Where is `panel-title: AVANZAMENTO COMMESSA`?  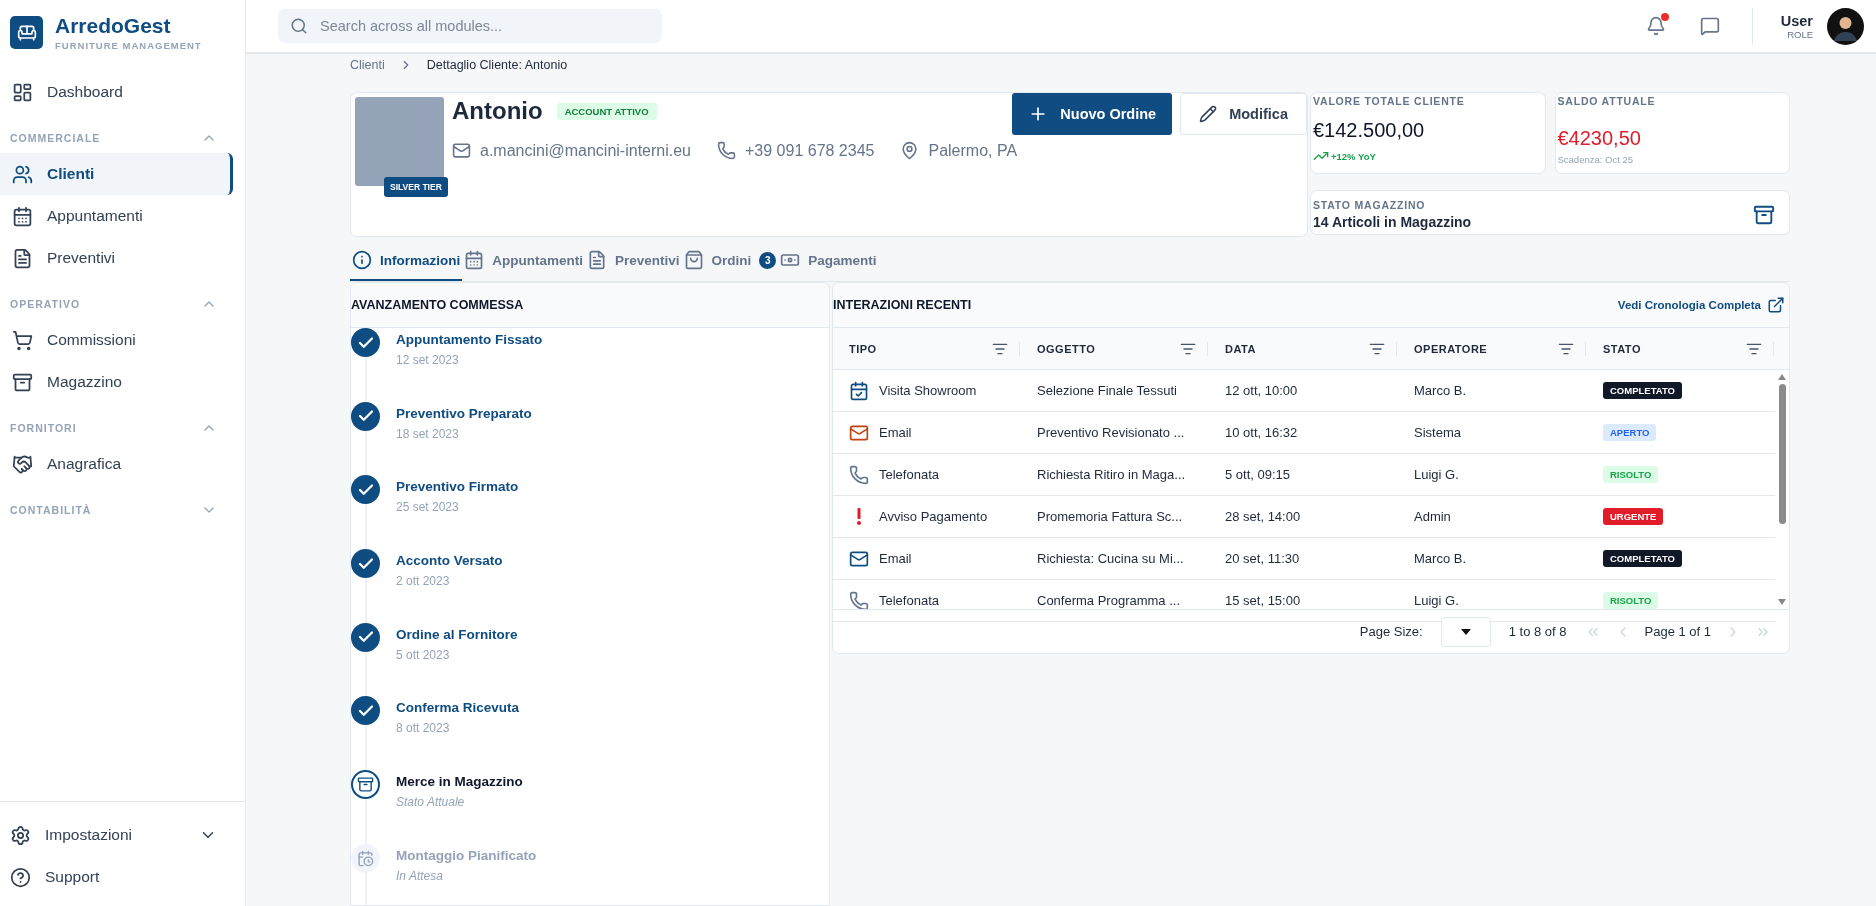
panel-title: AVANZAMENTO COMMESSA is located at coordinates (437, 305).